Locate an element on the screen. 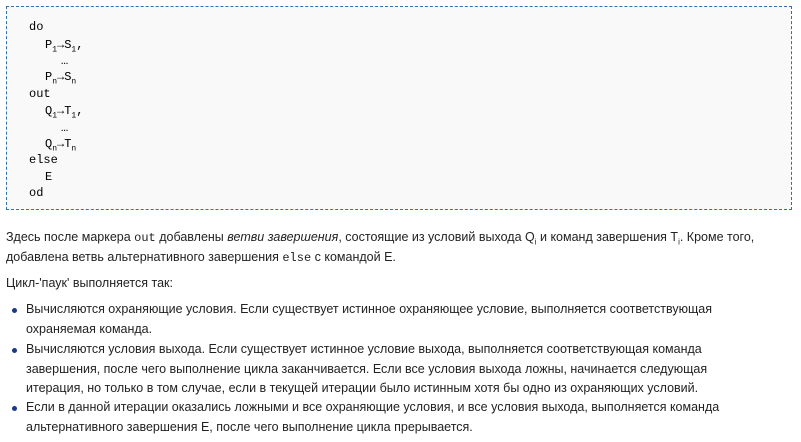 Image resolution: width=801 pixels, height=442 pixels. code-line-qn: Qn→Tn is located at coordinates (61, 145).